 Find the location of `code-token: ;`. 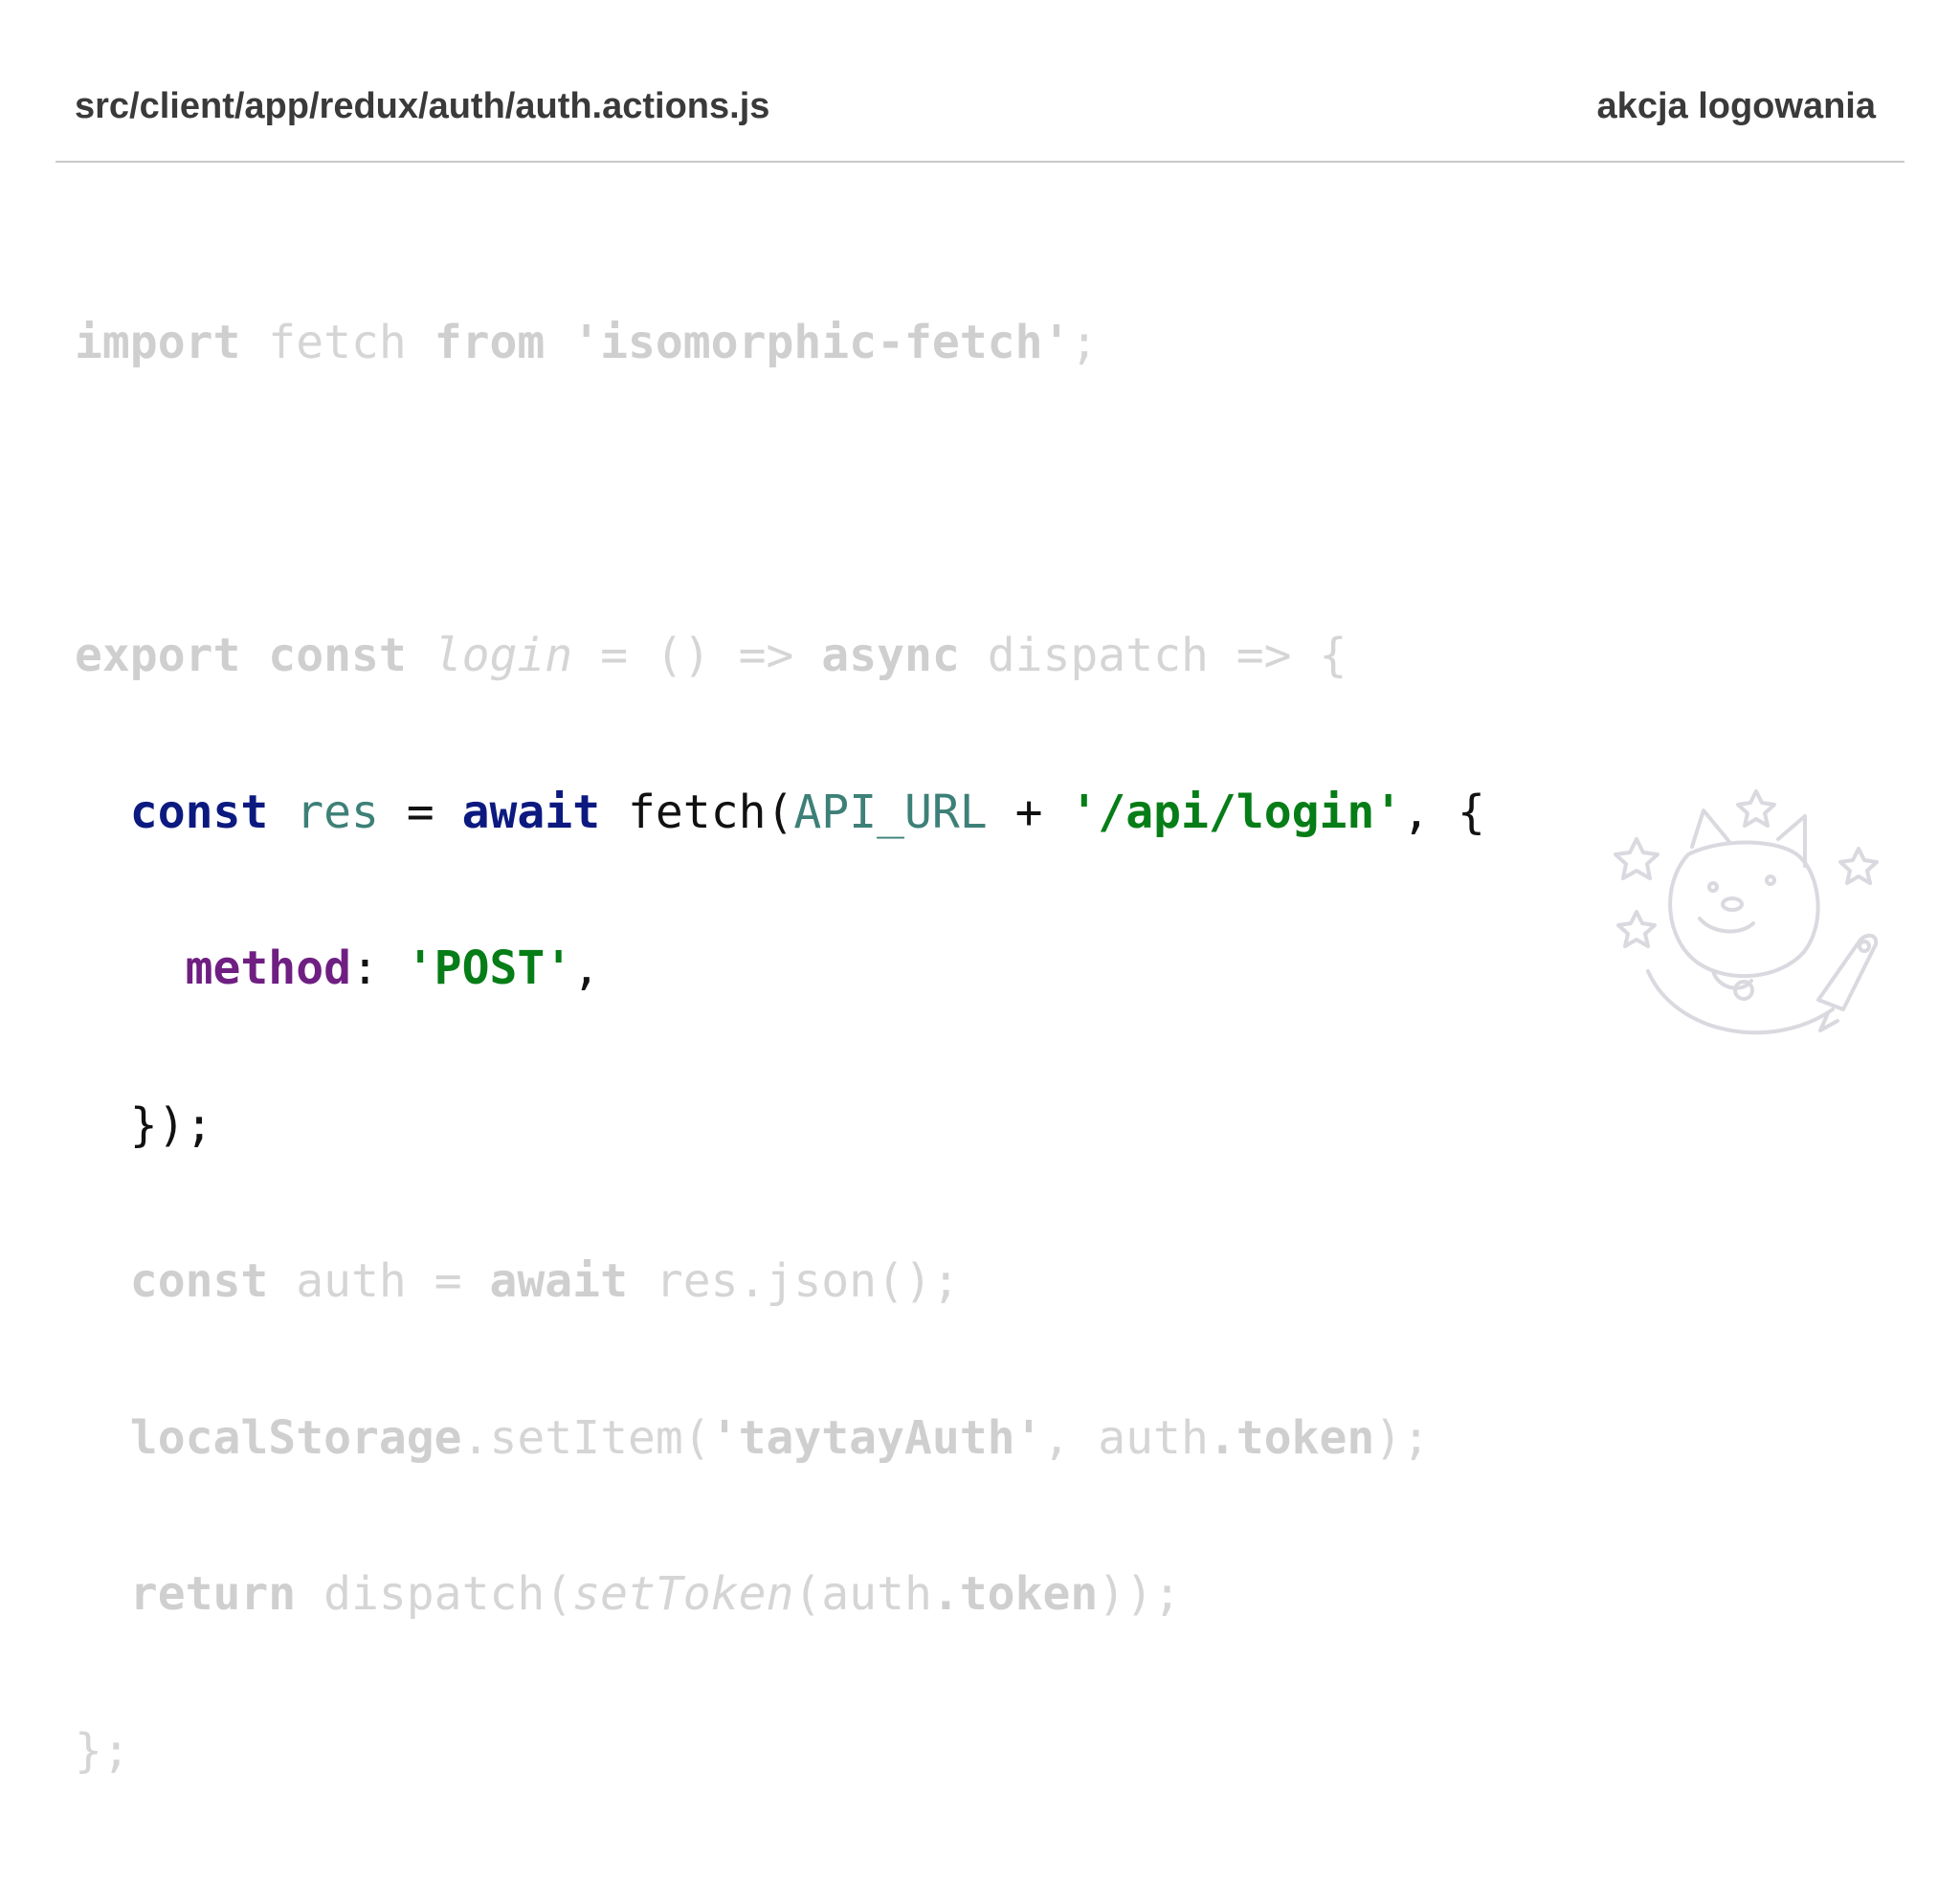

code-token: ; is located at coordinates (1084, 342).